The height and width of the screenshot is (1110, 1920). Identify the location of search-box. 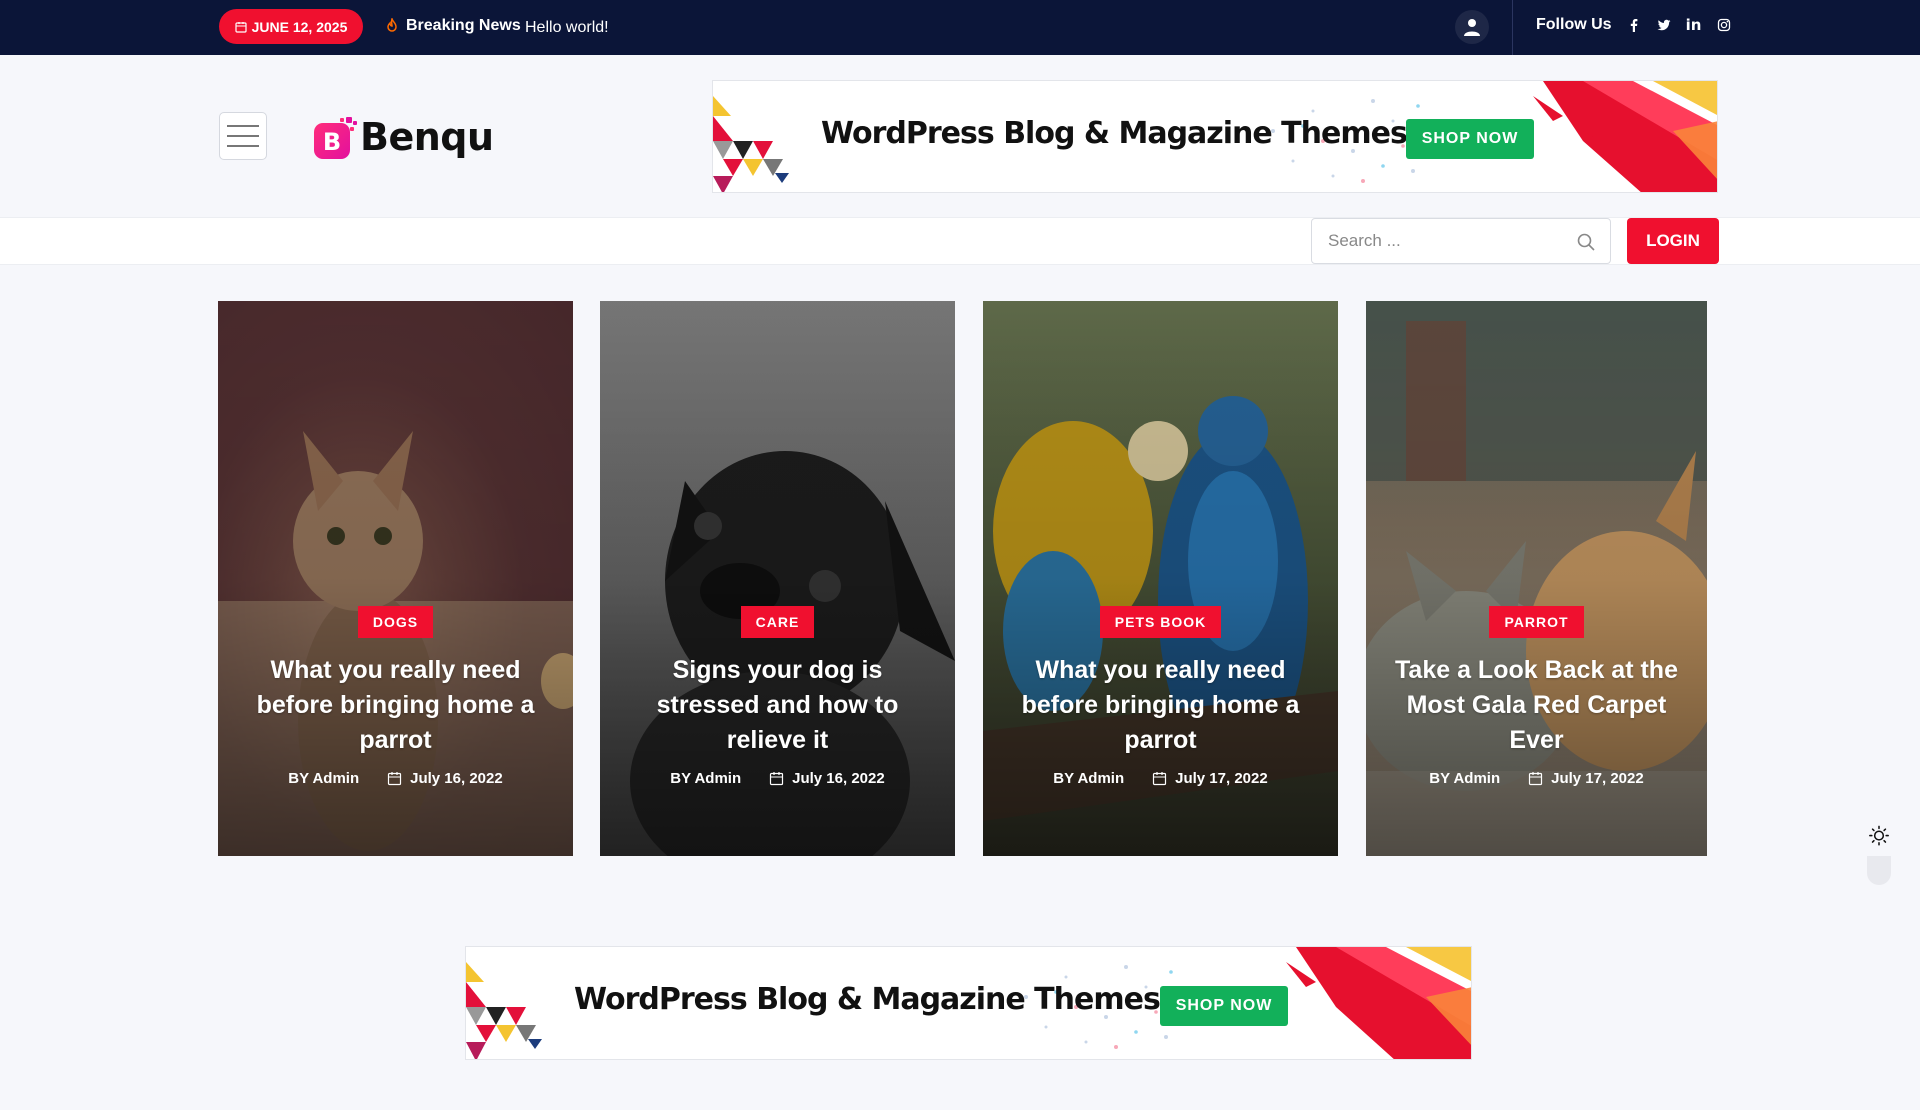
(1461, 241).